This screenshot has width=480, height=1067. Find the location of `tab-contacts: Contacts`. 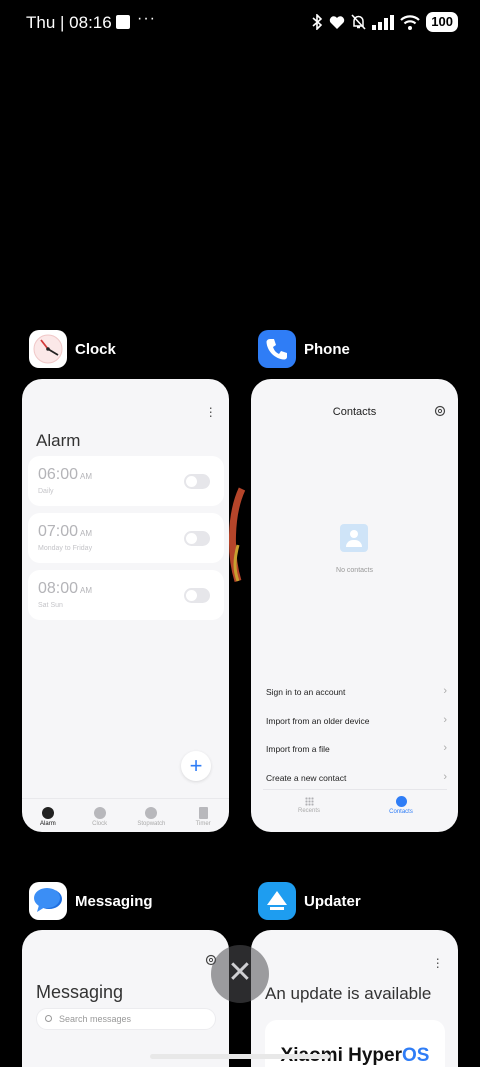

tab-contacts: Contacts is located at coordinates (401, 804).